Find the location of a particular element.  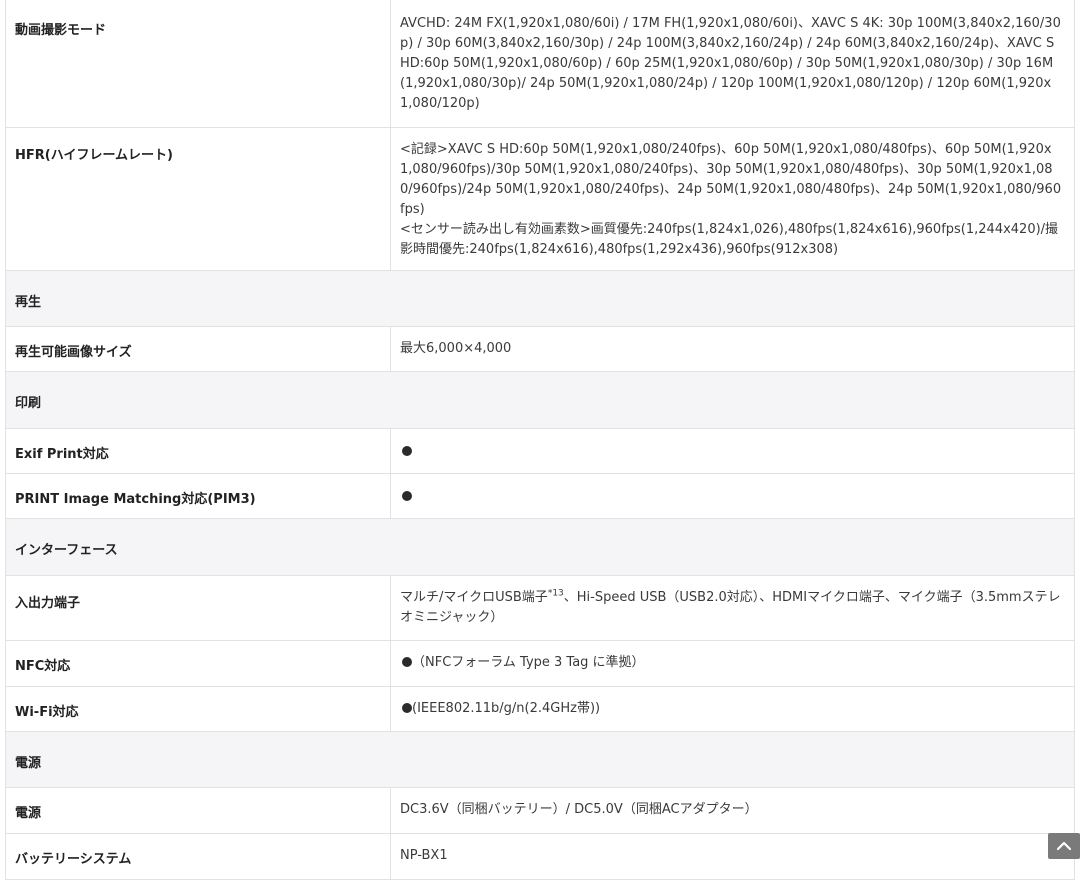

section-title: 印刷 is located at coordinates (540, 400).